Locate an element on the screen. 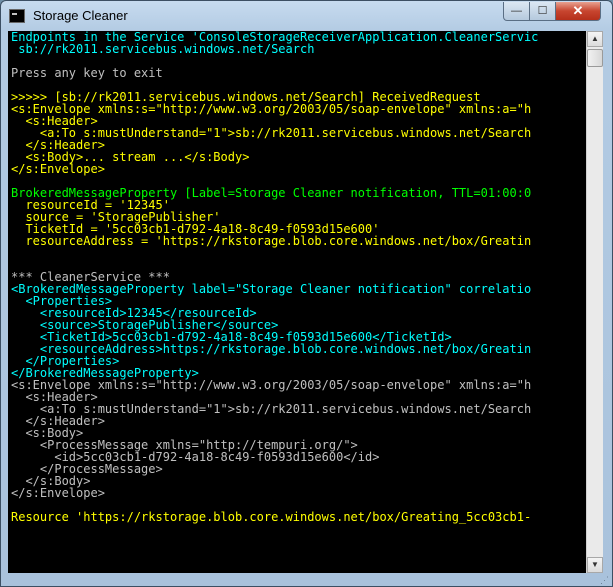 The height and width of the screenshot is (587, 613). console-line: </ProcessMessage> is located at coordinates (87, 469).